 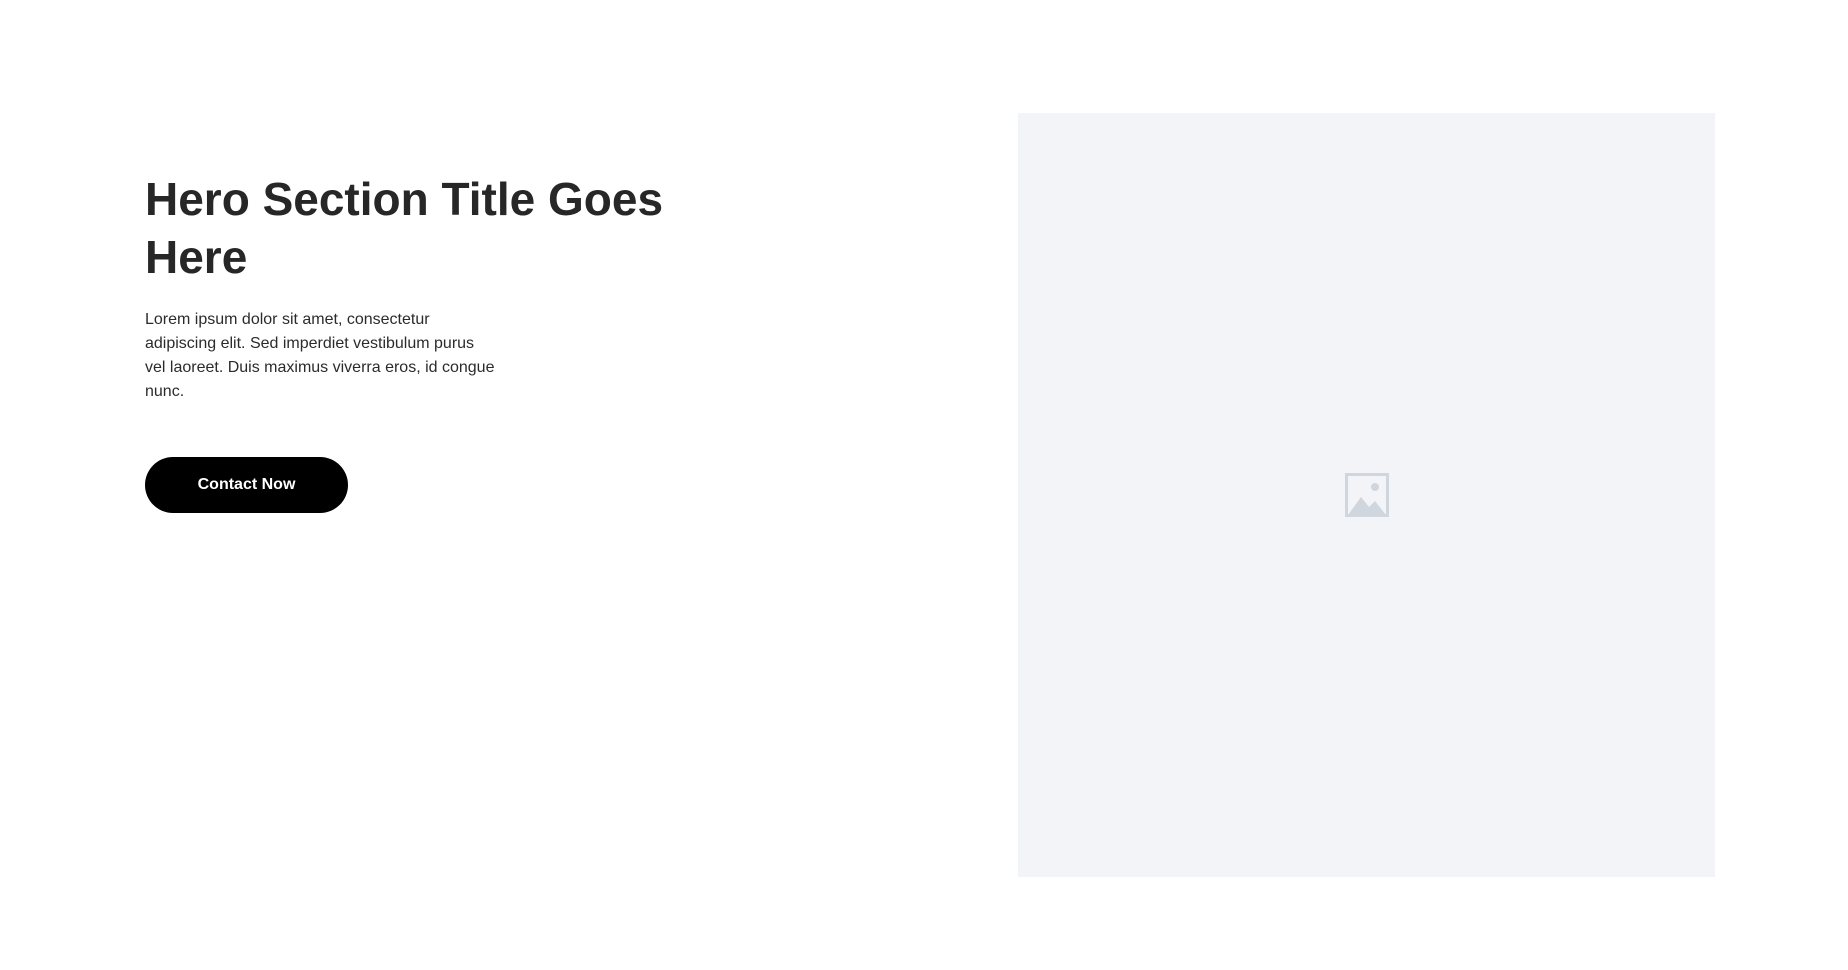 I want to click on contact-now-button: Contact Now, so click(x=246, y=485).